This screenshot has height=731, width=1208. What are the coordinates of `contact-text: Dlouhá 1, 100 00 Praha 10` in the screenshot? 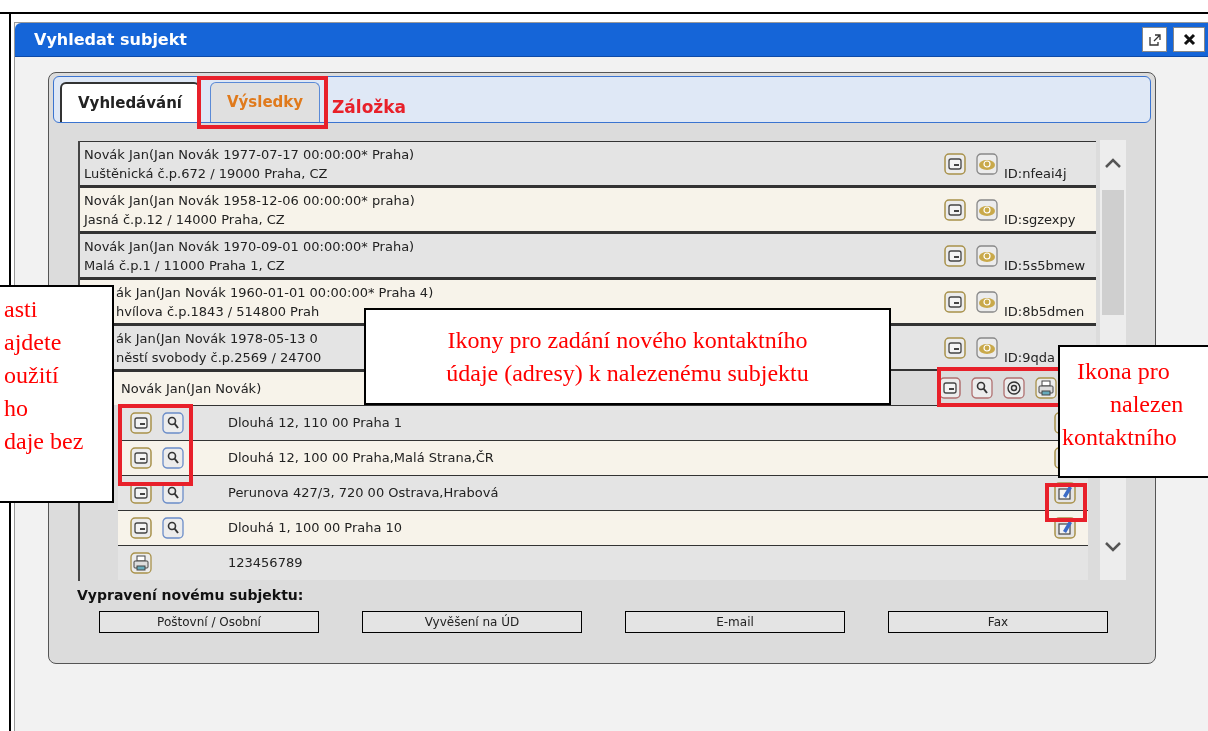 It's located at (316, 528).